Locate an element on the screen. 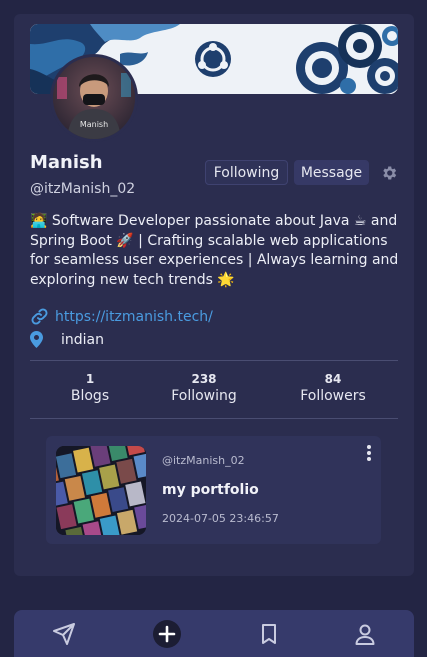  profile-name: Manish is located at coordinates (66, 162).